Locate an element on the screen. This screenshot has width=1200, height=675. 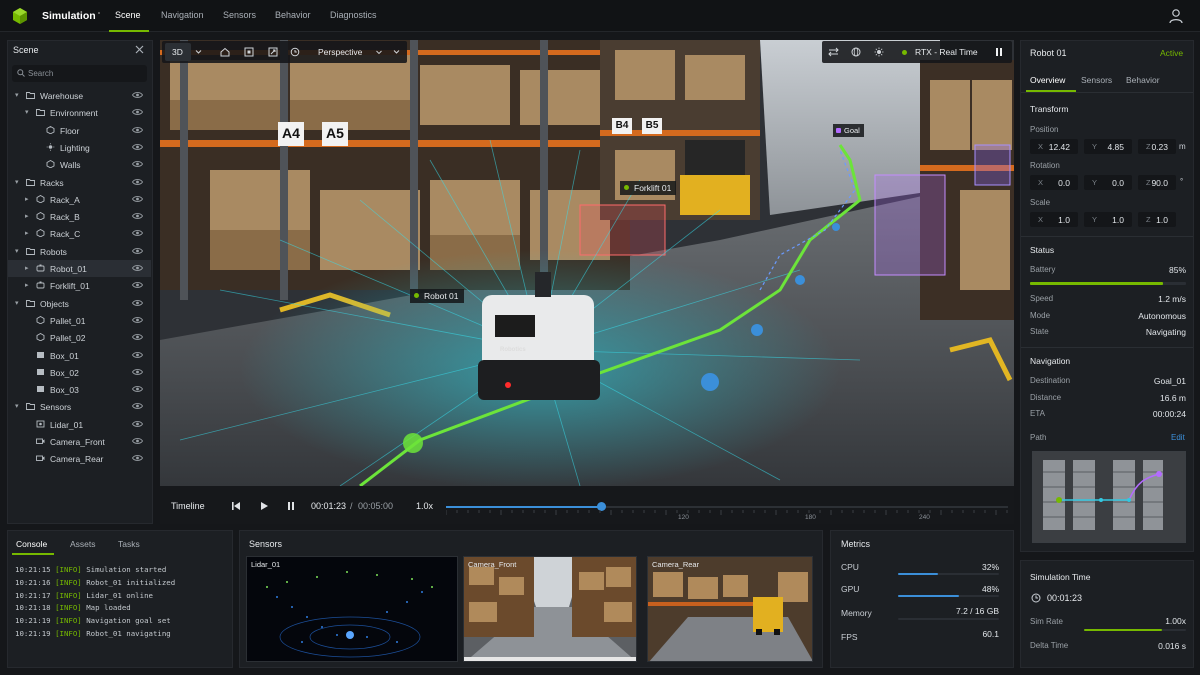
scale-z-field: Z 1.0 is located at coordinates (1157, 219).